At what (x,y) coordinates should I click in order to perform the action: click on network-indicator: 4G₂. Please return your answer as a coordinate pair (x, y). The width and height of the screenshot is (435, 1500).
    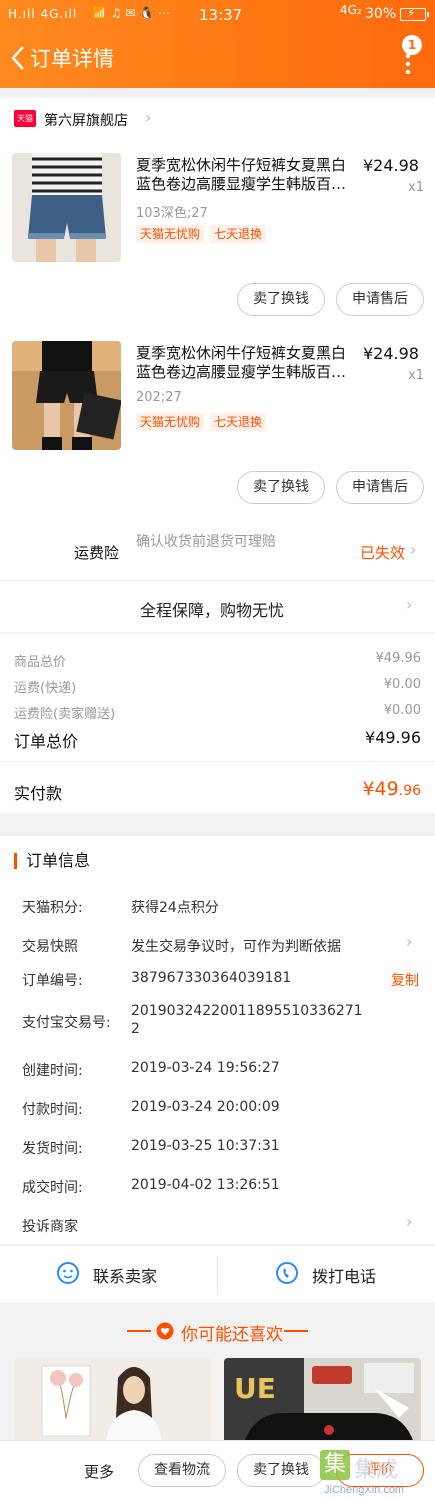
    Looking at the image, I should click on (351, 10).